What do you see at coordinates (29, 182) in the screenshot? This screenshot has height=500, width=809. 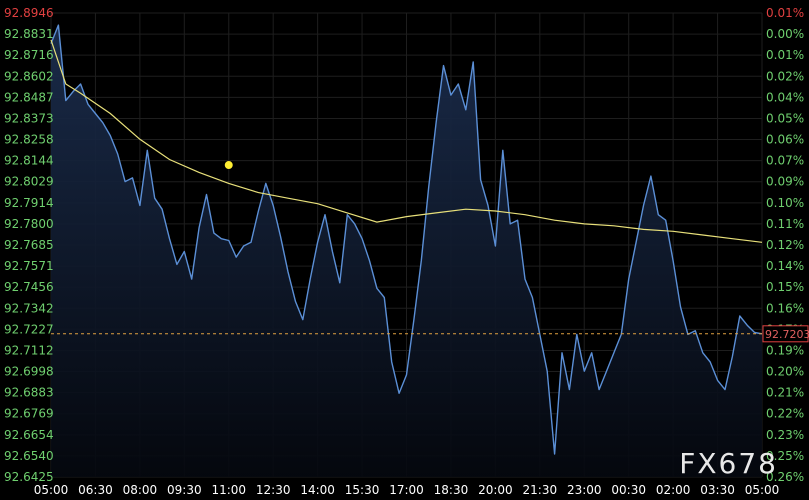 I see `y-tick-left: 92.8029` at bounding box center [29, 182].